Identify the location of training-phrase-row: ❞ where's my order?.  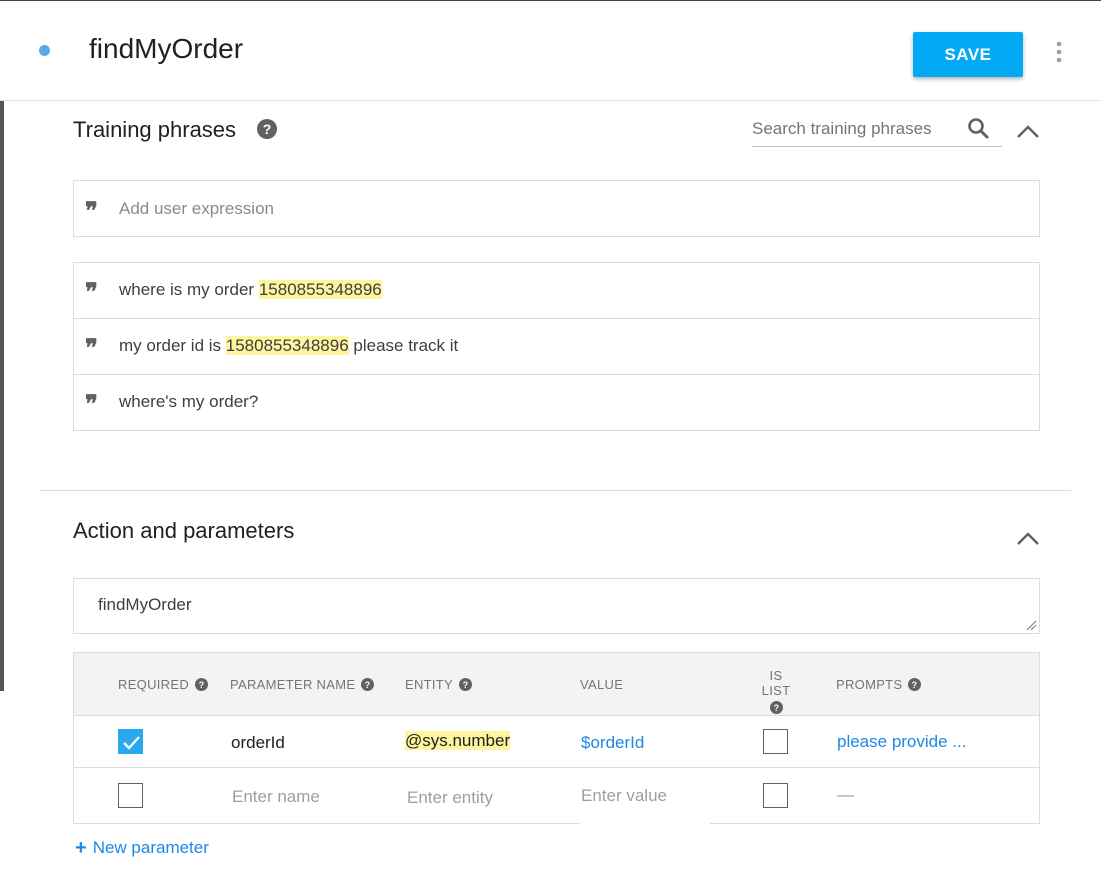
(556, 402).